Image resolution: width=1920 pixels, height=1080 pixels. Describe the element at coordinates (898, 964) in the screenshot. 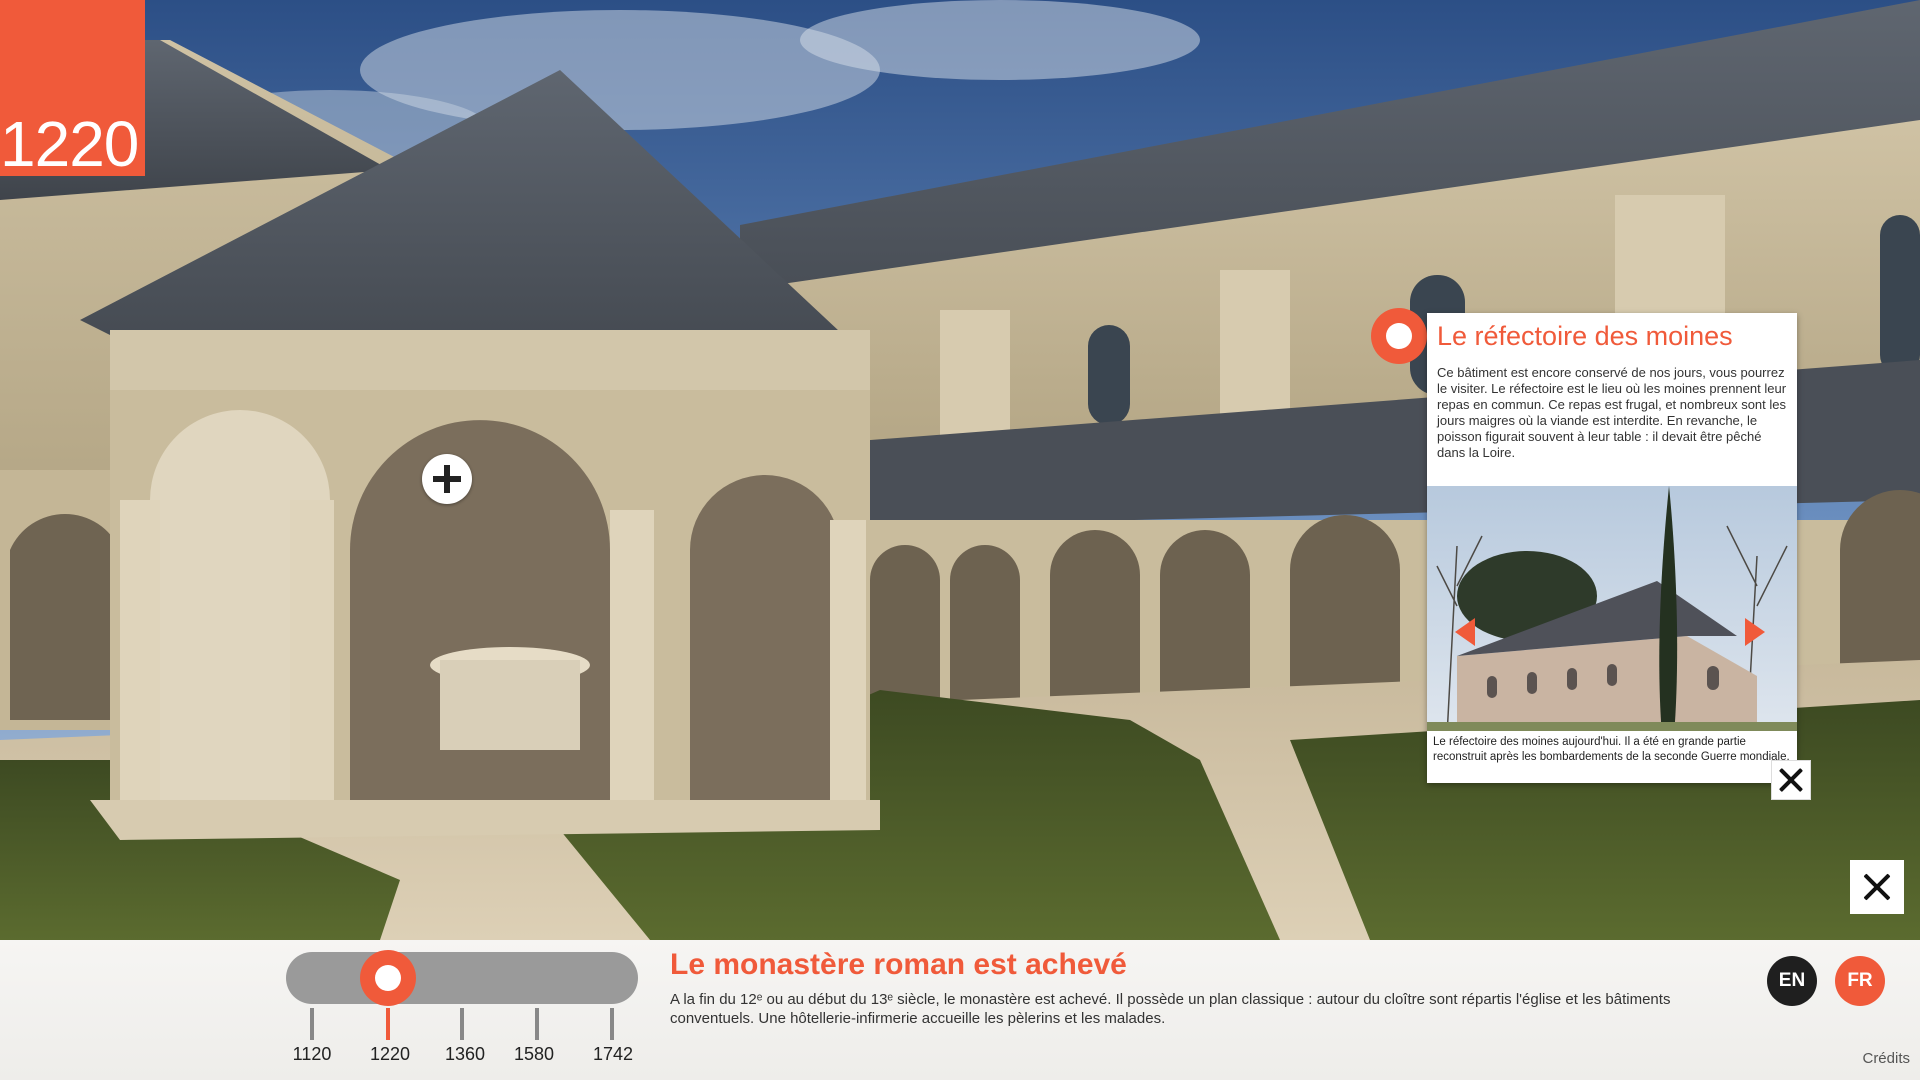

I see `era-title: Le monastère roman est achevé` at that location.